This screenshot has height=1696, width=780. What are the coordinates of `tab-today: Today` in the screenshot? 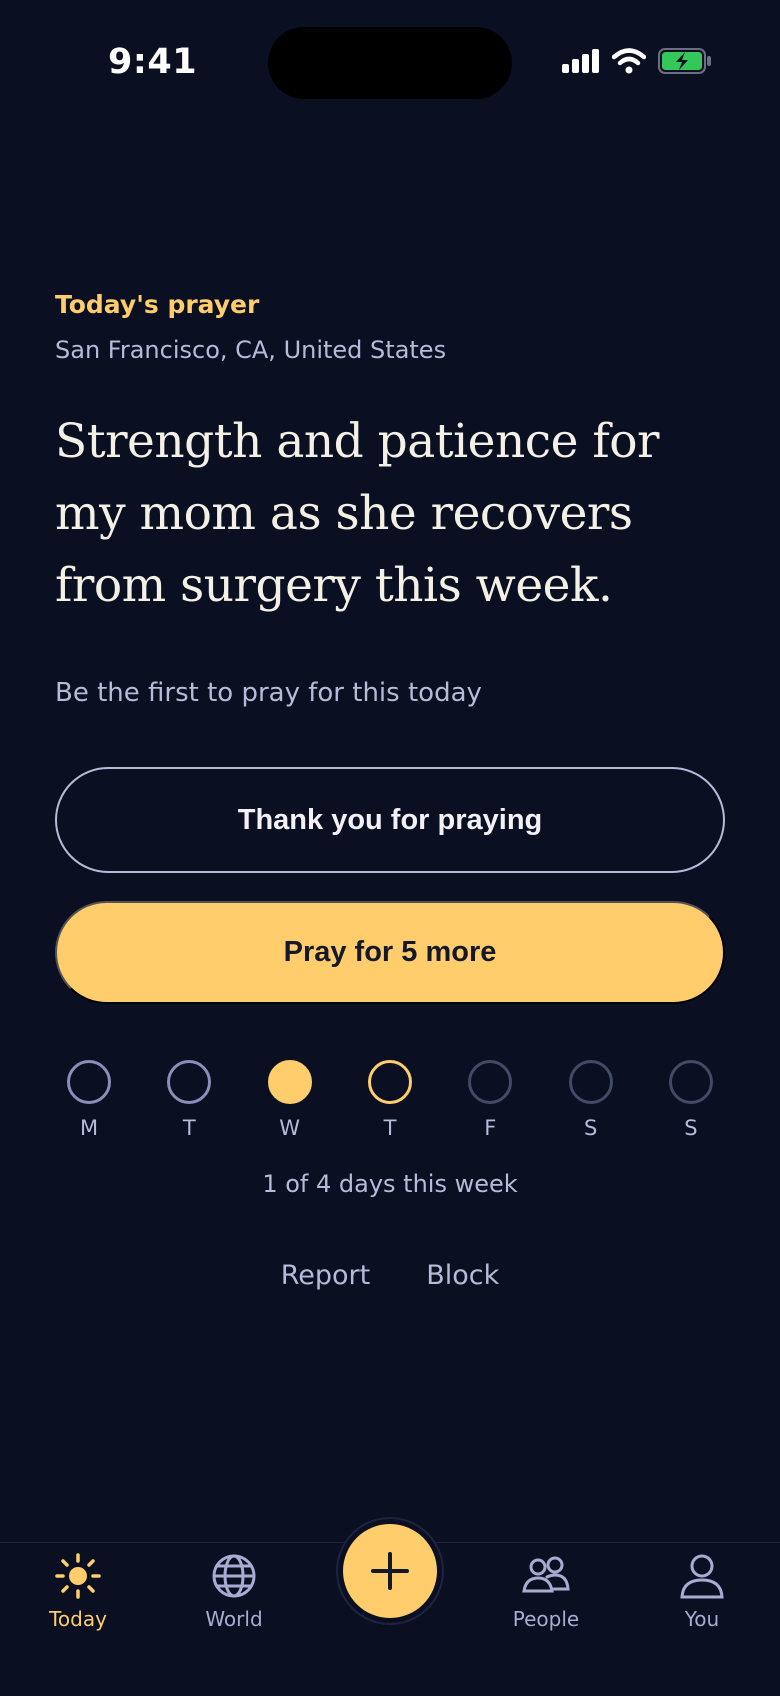 It's located at (78, 1592).